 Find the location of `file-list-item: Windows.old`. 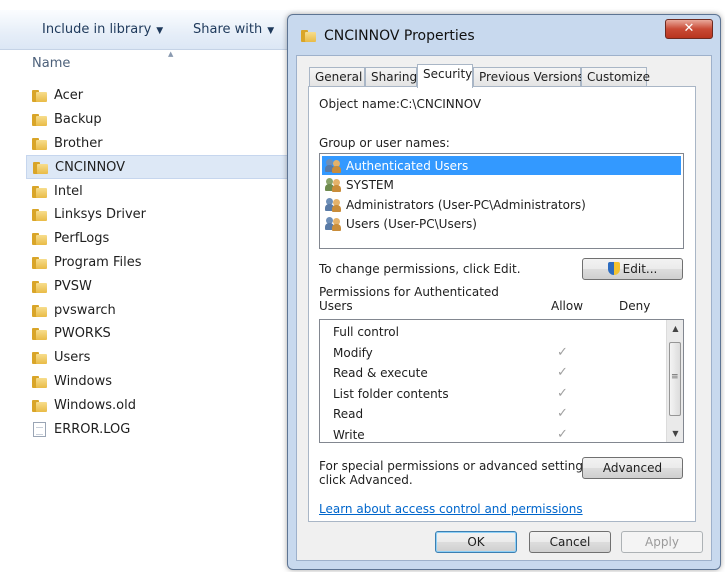

file-list-item: Windows.old is located at coordinates (161, 405).